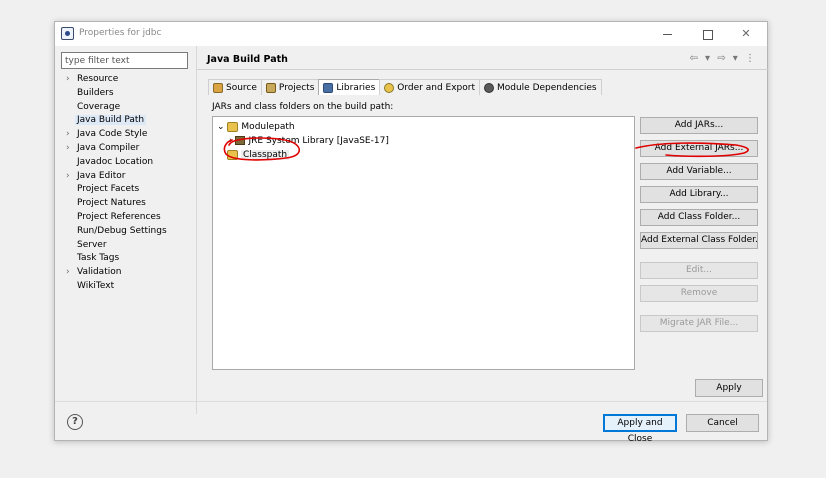 The height and width of the screenshot is (478, 826). What do you see at coordinates (540, 87) in the screenshot?
I see `tab-module-dependencies: Module Dependencies` at bounding box center [540, 87].